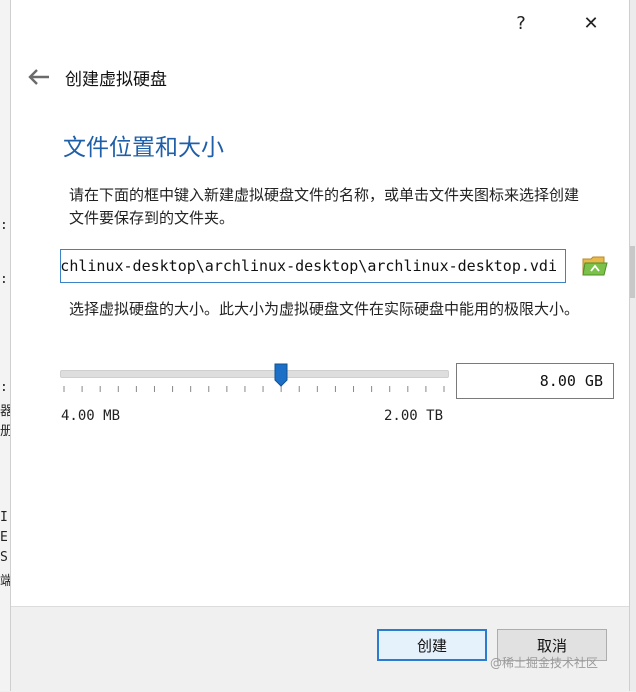 This screenshot has height=692, width=636. What do you see at coordinates (571, 381) in the screenshot?
I see `disk-size-value: 8.00 GB` at bounding box center [571, 381].